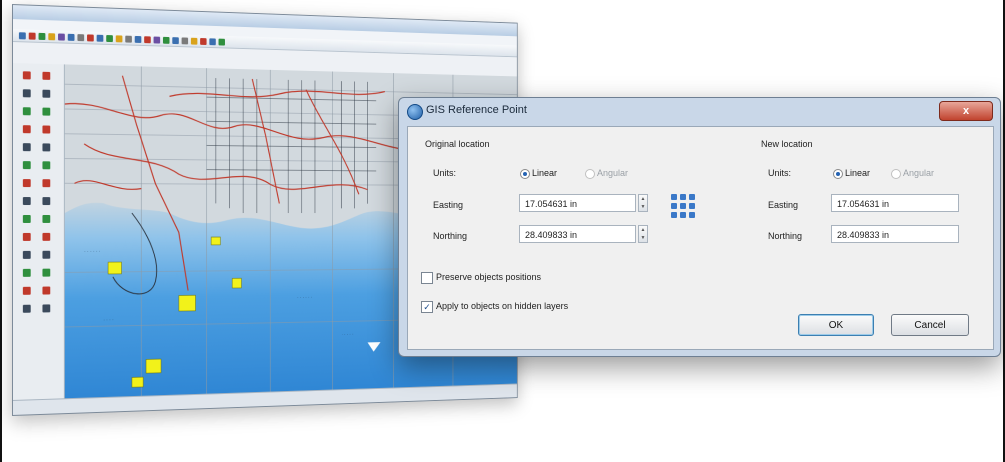  What do you see at coordinates (577, 234) in the screenshot?
I see `original-northing-field: 28.409833 in` at bounding box center [577, 234].